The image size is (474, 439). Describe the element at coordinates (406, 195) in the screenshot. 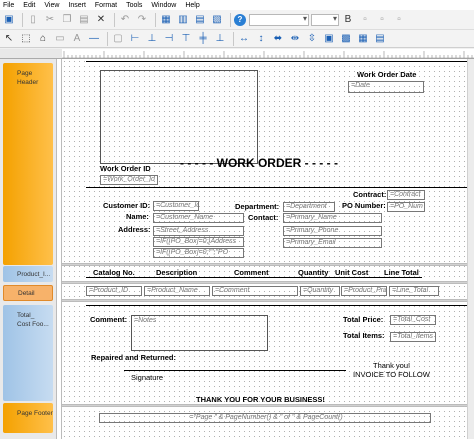

I see `contract-field: =Contract` at that location.